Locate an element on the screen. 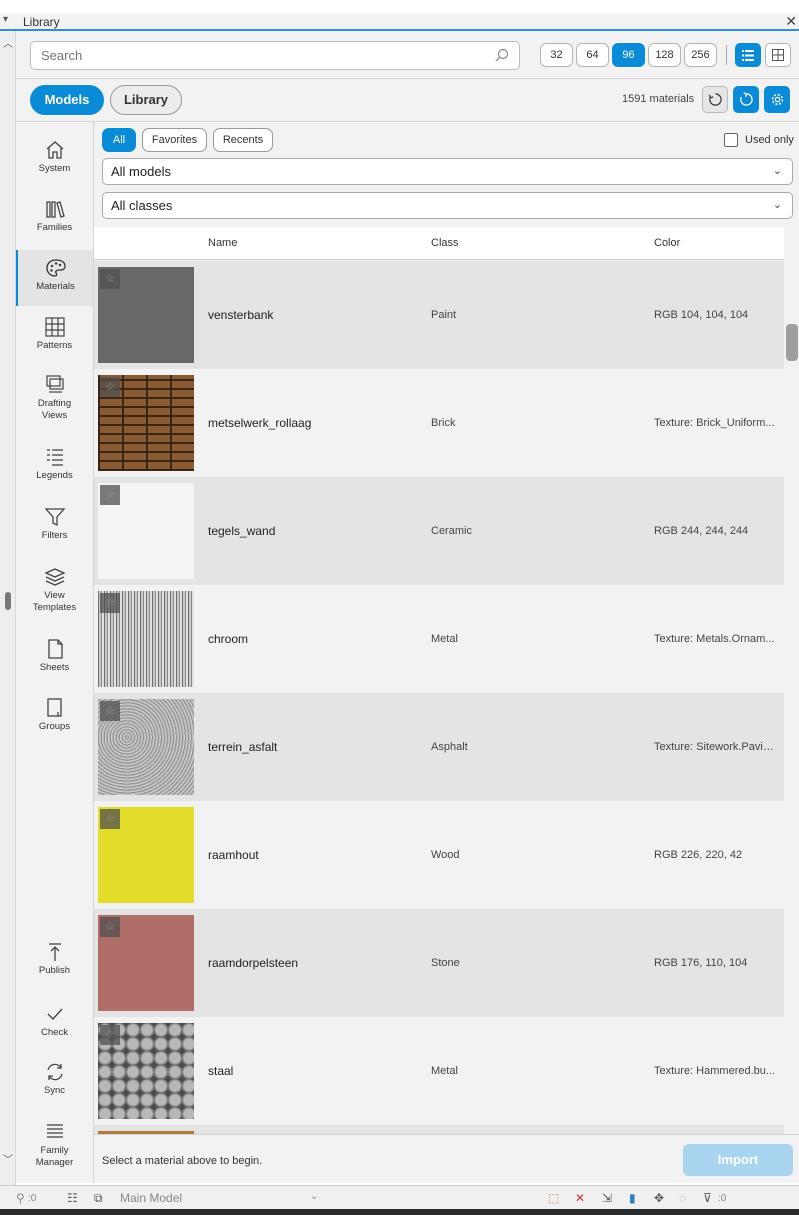  material-thumbnail: ☆ is located at coordinates (146, 639).